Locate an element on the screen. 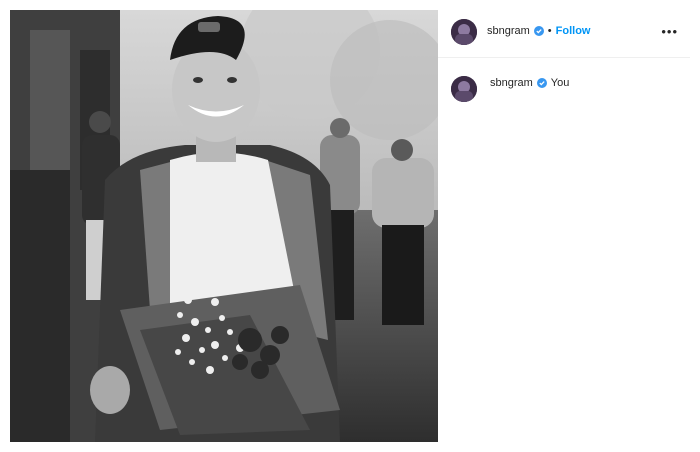 This screenshot has width=700, height=452. caption-username: sbngram is located at coordinates (511, 83).